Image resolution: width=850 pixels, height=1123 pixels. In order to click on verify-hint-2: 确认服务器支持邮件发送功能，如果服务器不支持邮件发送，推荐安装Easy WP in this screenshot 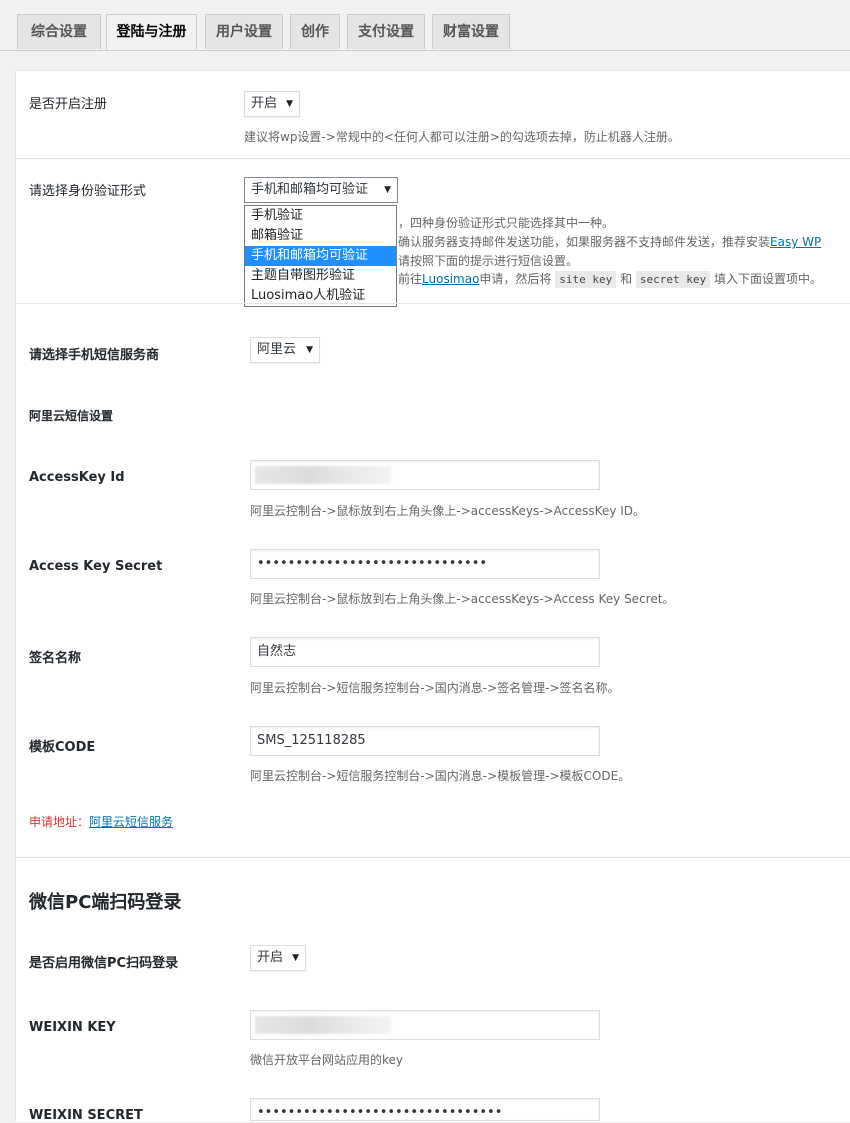, I will do `click(609, 241)`.